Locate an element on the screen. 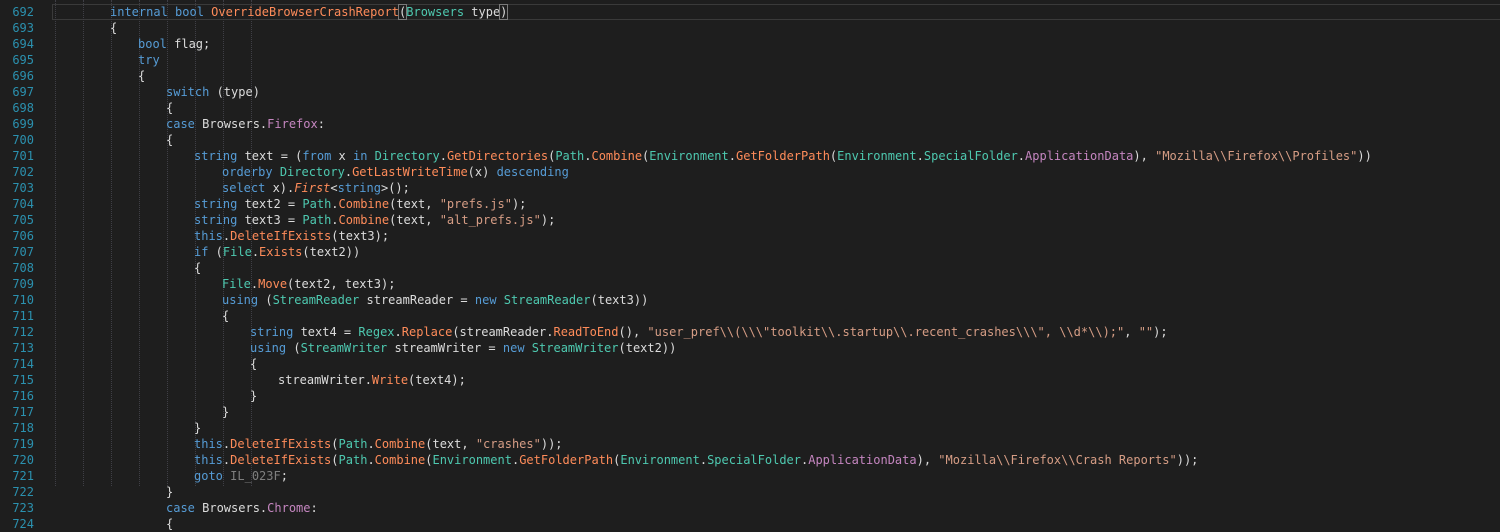 Image resolution: width=1500 pixels, height=532 pixels. code-token: SpecialFolder is located at coordinates (970, 156).